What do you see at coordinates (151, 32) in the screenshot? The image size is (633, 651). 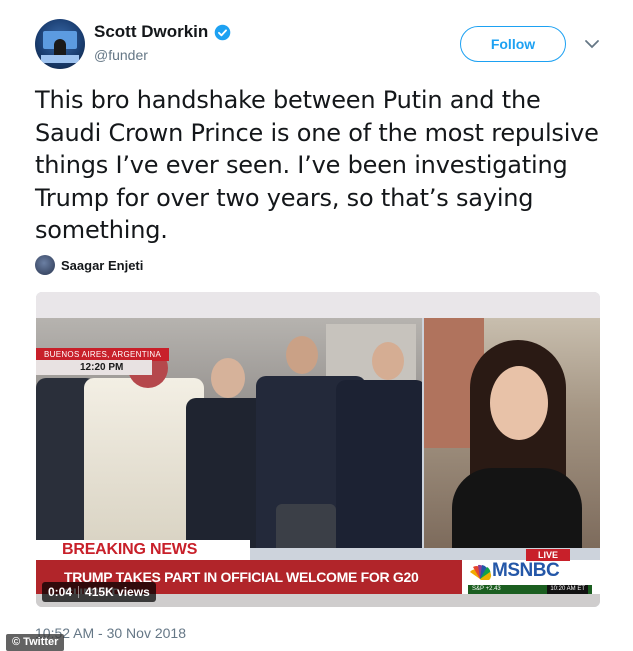 I see `author-display-name: Scott Dworkin` at bounding box center [151, 32].